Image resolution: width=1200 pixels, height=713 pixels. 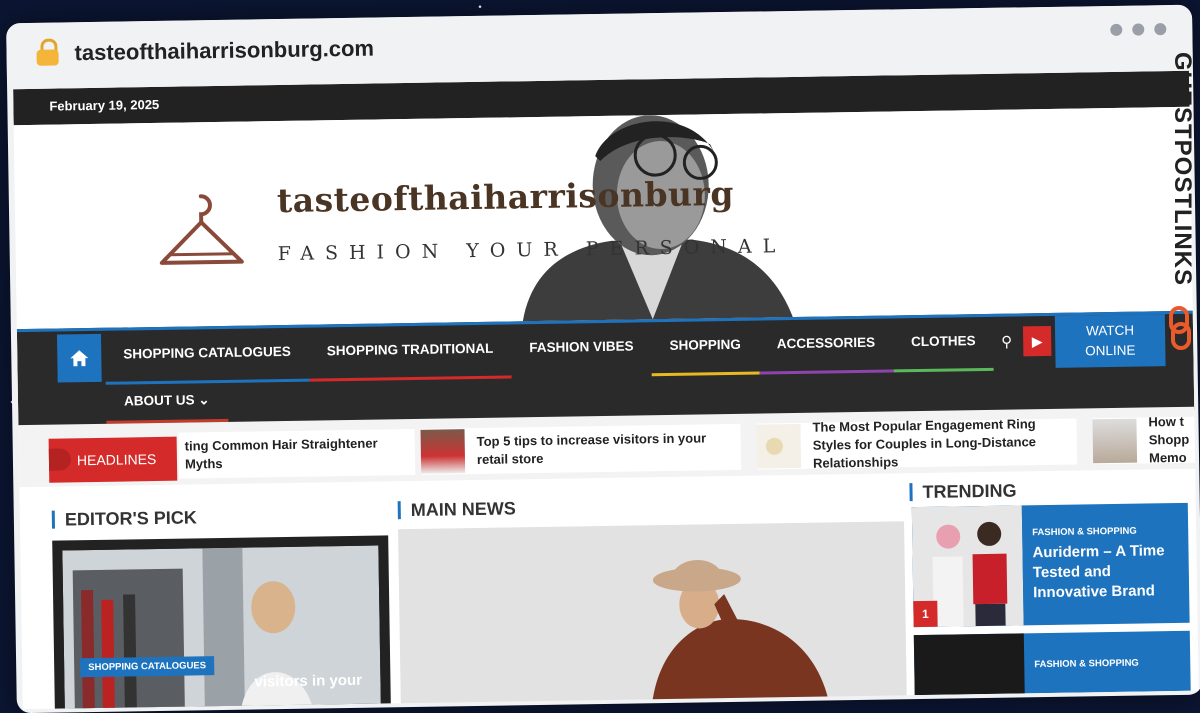 I want to click on nav-item: SHOPPING TRADITIONAL, so click(x=410, y=353).